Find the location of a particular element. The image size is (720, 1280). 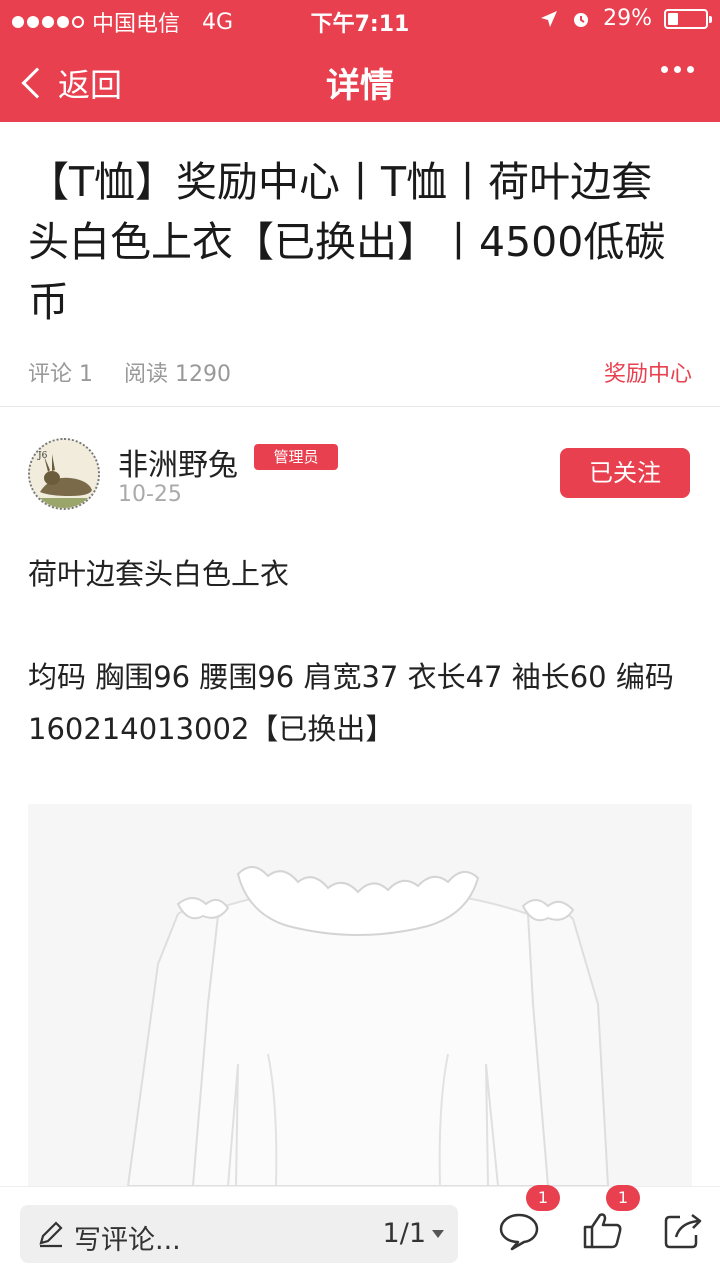

battery-icon is located at coordinates (688, 18).